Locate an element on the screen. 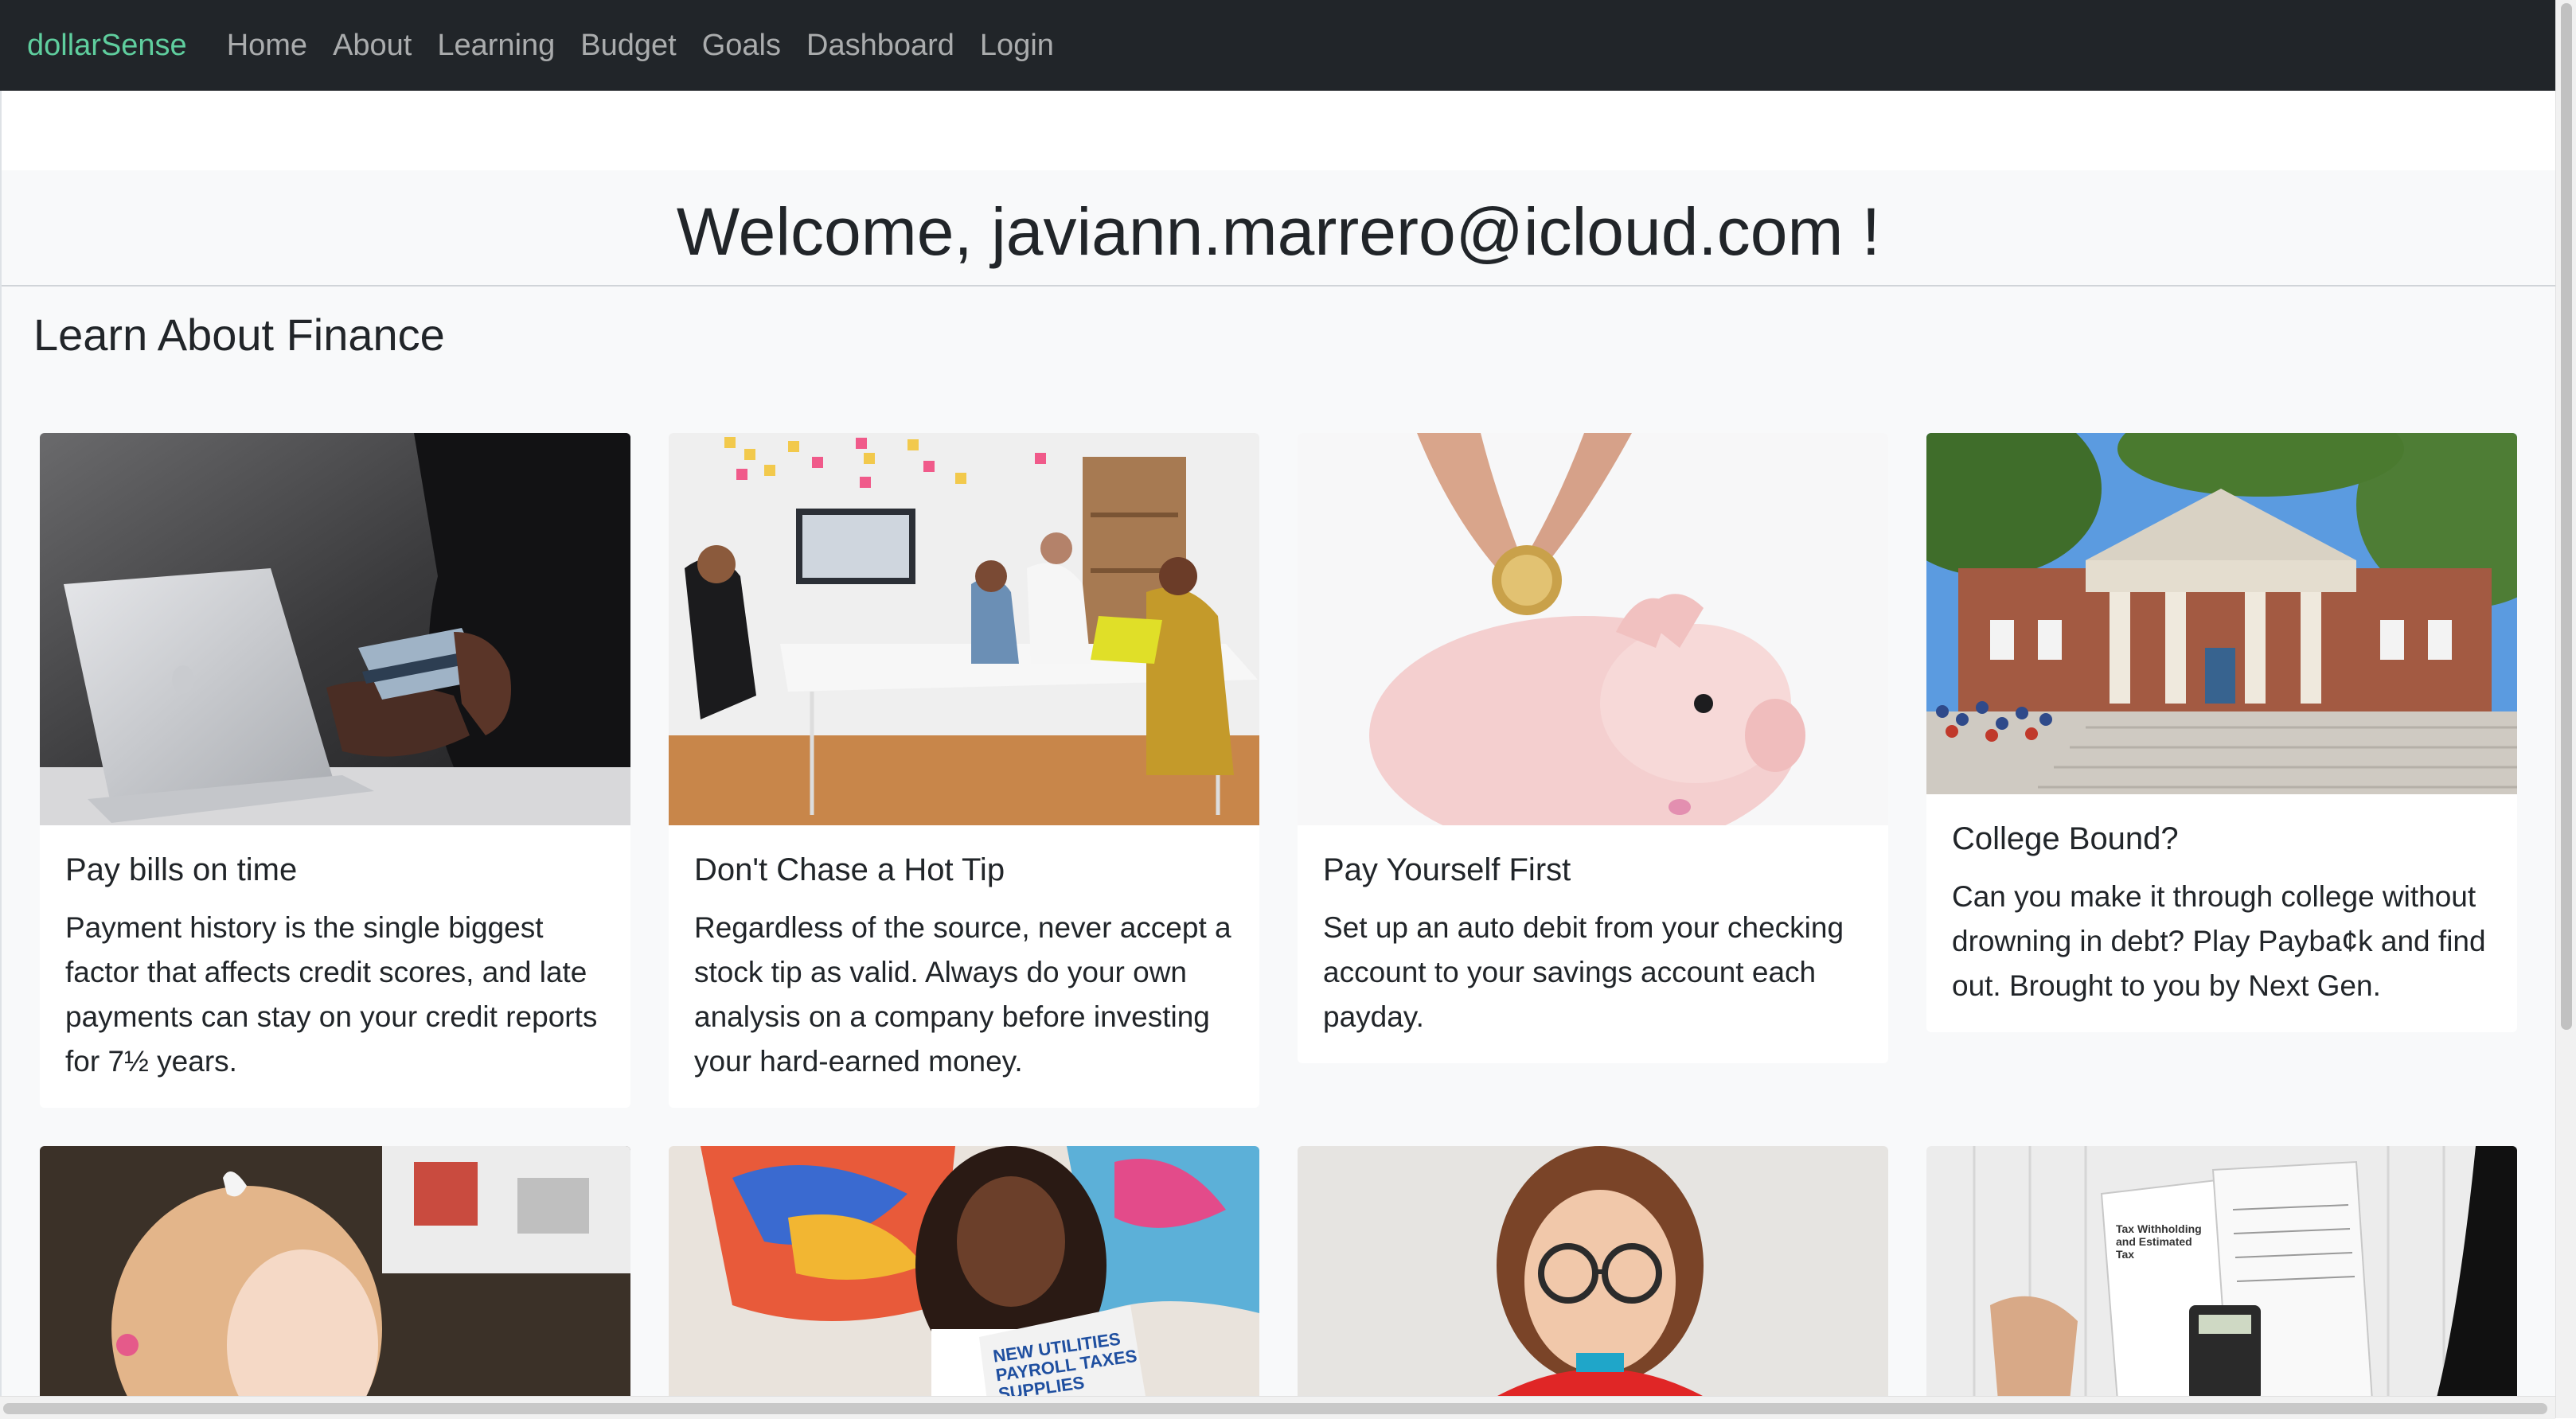  brand-logo-link: dollarSense is located at coordinates (107, 46).